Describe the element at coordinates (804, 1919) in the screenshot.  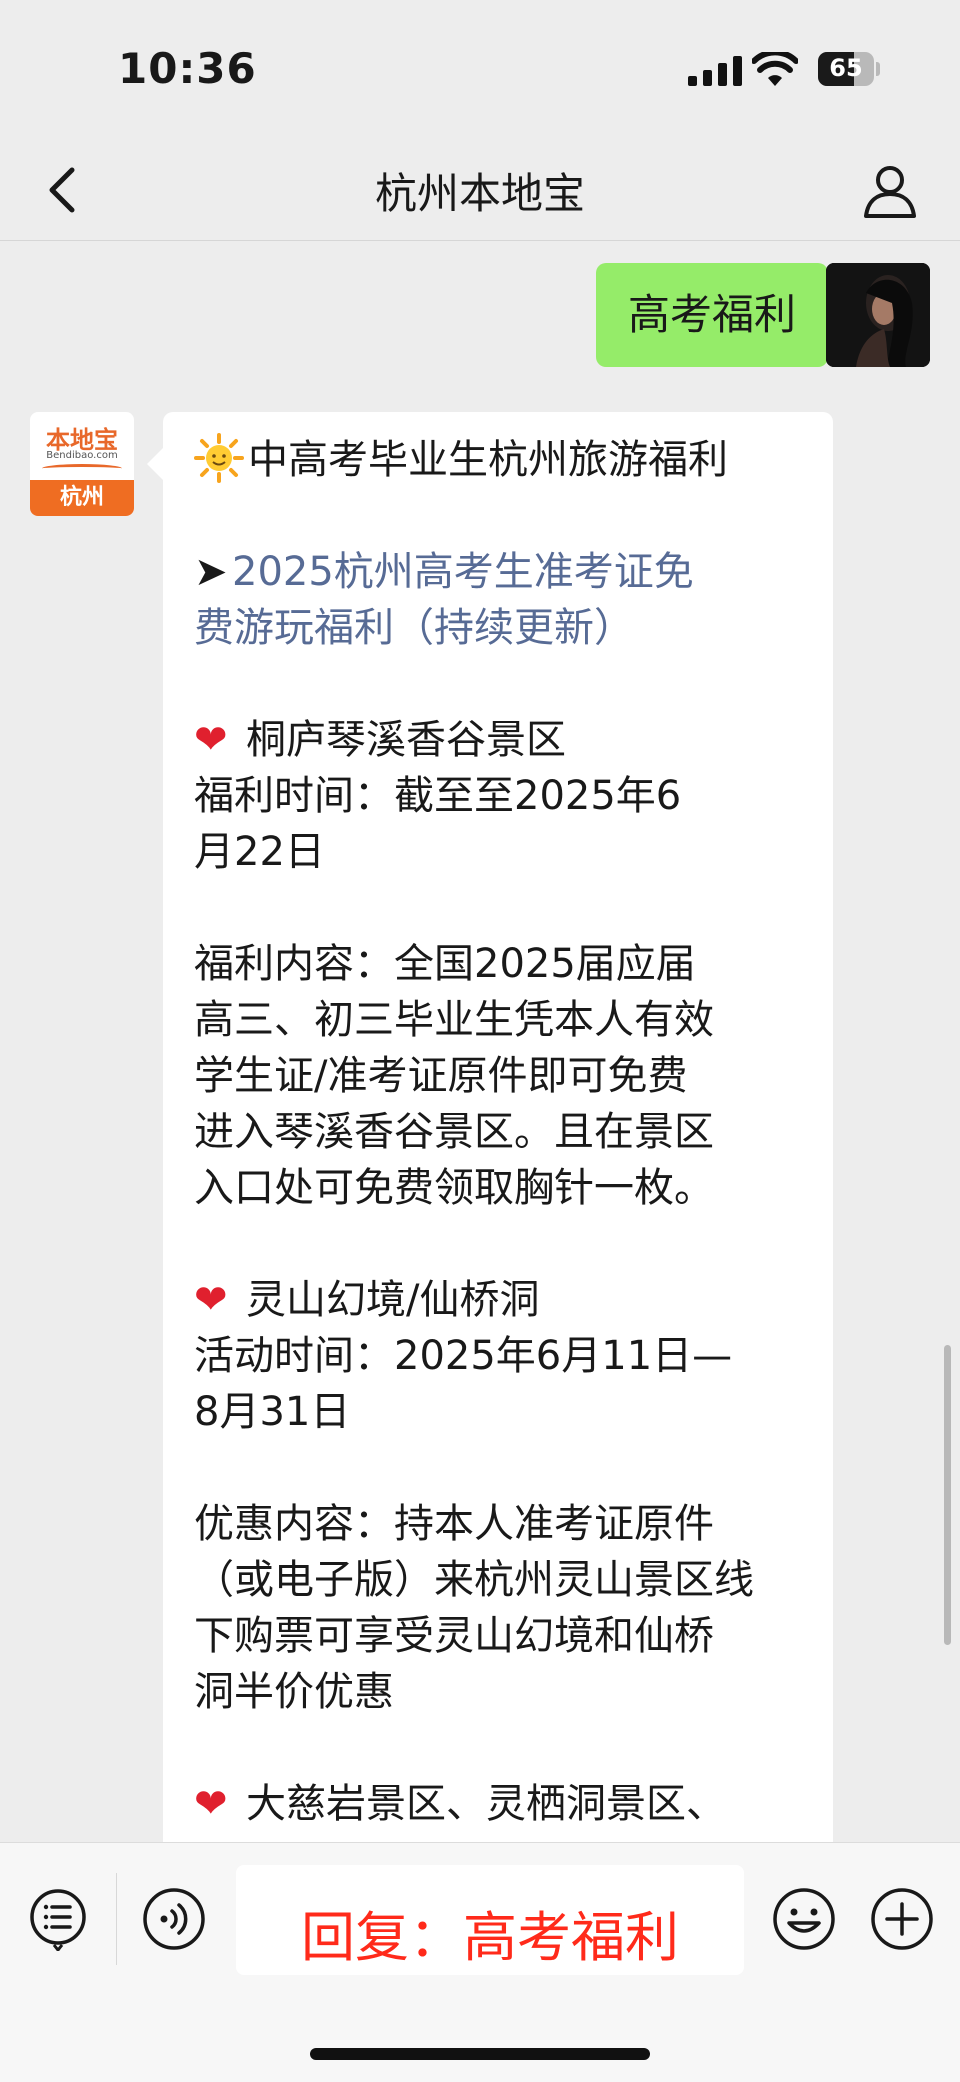
I see `emoji-icon` at that location.